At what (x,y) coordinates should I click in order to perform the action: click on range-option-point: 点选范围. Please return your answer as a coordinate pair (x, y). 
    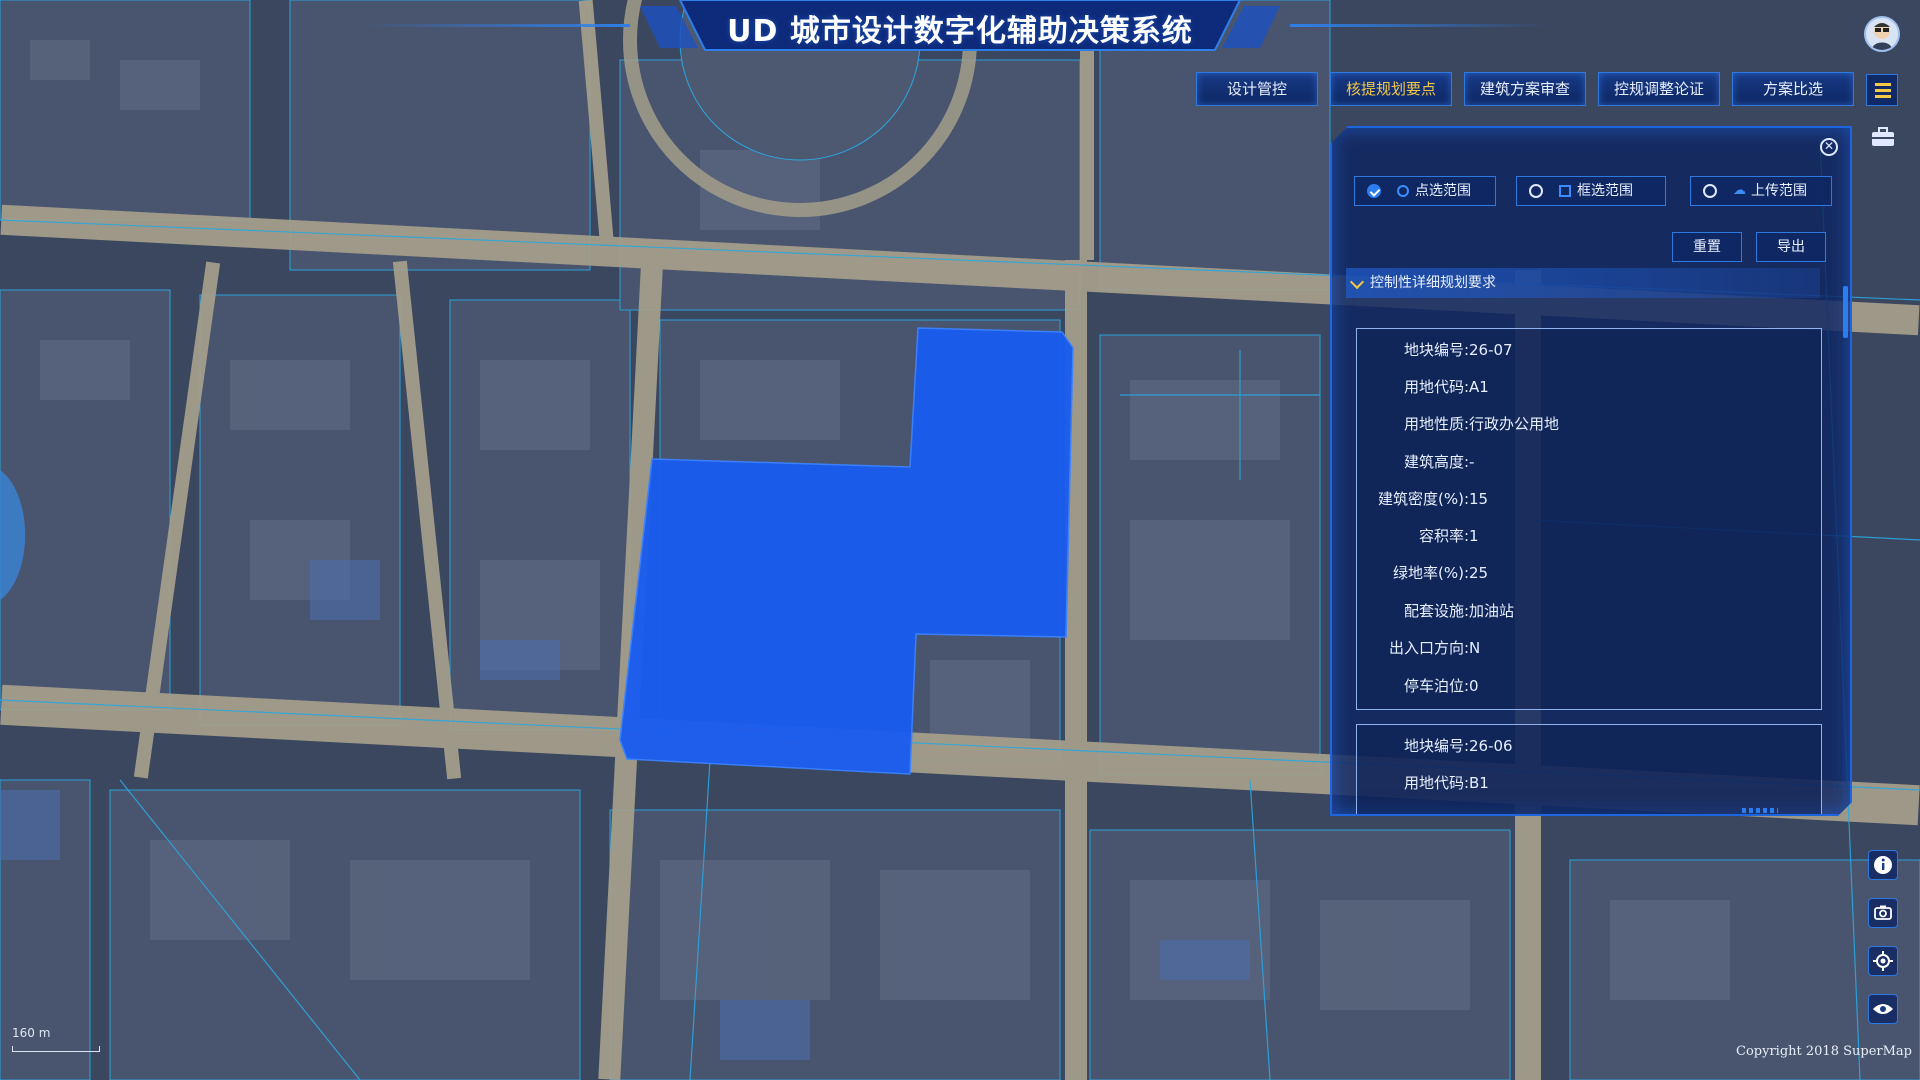
    Looking at the image, I should click on (1425, 191).